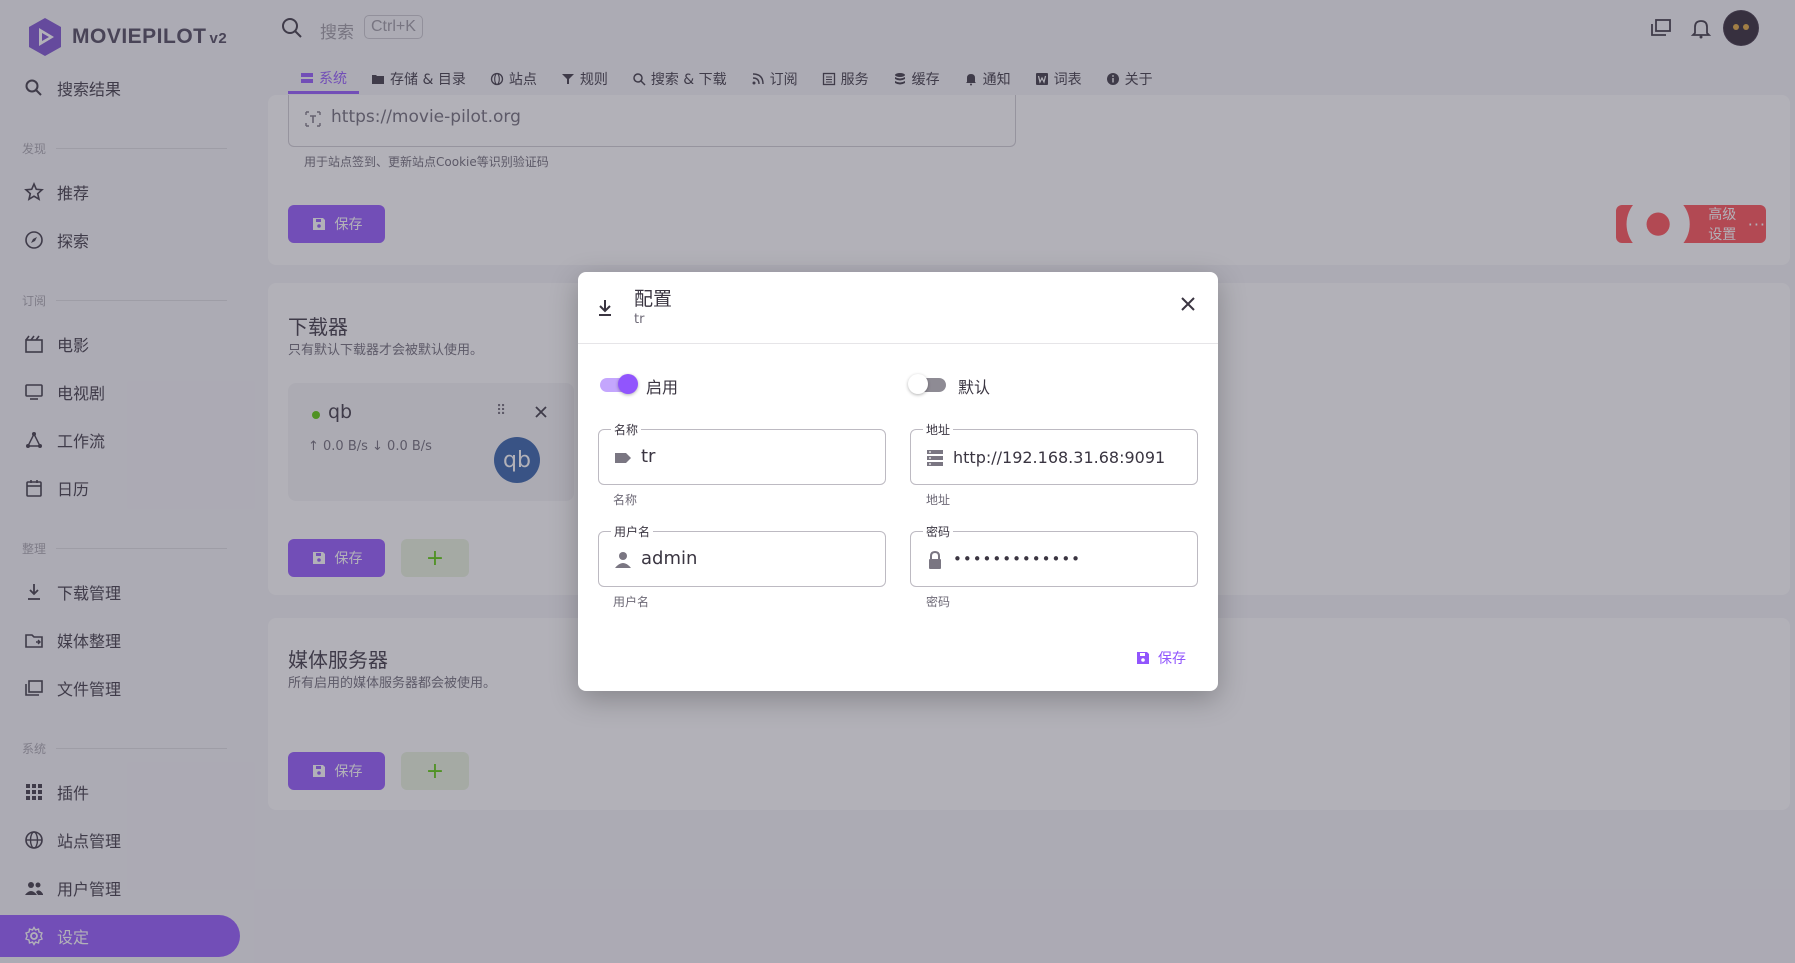  What do you see at coordinates (1017, 559) in the screenshot?
I see `password-field-value: •••••••••••••` at bounding box center [1017, 559].